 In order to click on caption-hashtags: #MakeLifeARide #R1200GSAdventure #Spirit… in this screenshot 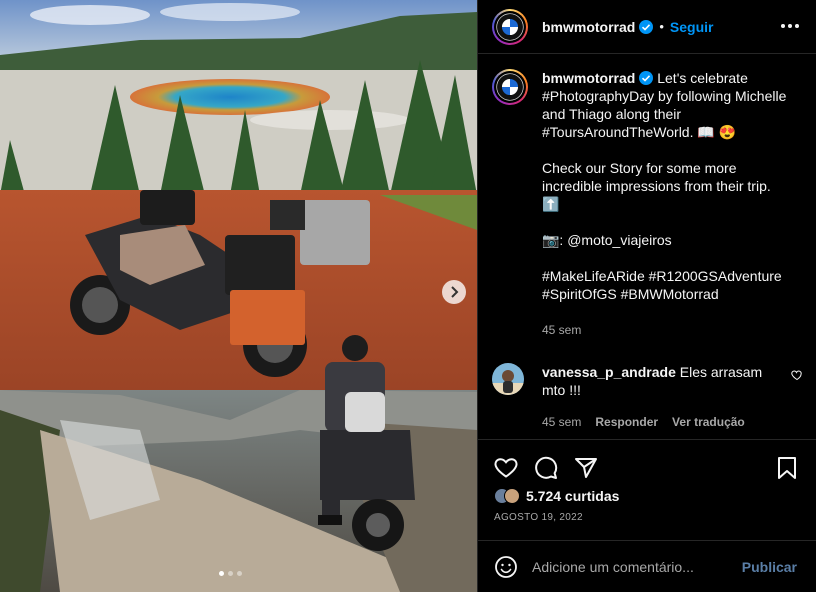, I will do `click(662, 285)`.